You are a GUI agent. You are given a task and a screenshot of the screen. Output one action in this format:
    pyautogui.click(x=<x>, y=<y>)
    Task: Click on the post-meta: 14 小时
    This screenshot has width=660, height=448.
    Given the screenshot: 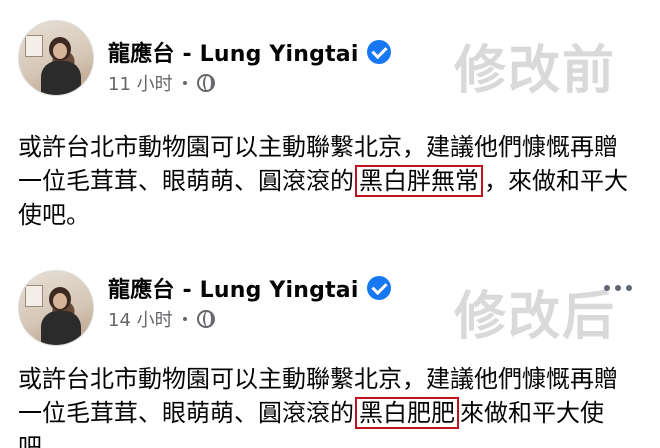 What is the action you would take?
    pyautogui.click(x=161, y=319)
    